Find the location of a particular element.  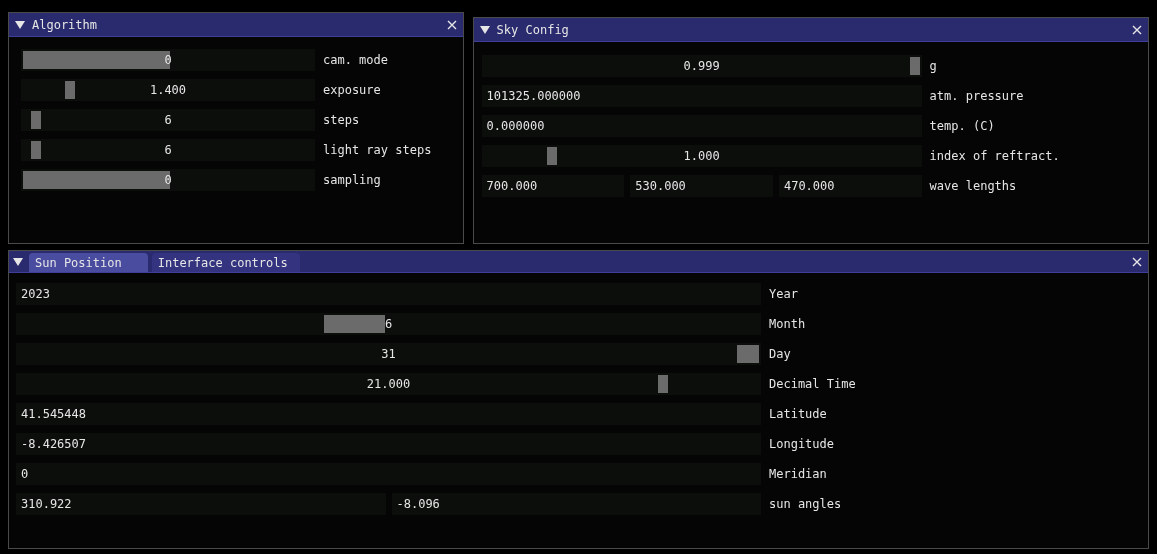

window-title: Algorithm is located at coordinates (65, 24).